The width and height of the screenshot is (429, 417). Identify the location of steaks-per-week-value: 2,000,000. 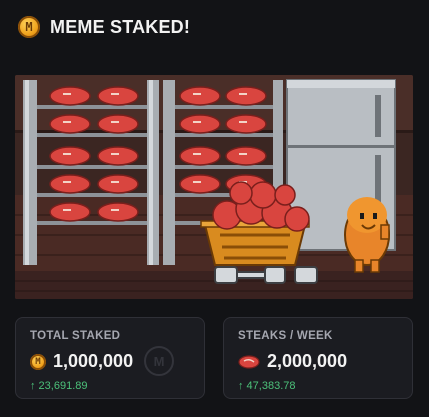
(307, 361).